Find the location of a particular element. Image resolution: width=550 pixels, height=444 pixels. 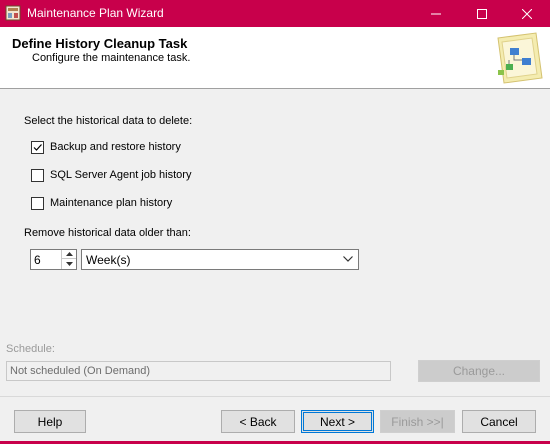

wizard-illustration-icon is located at coordinates (520, 58).